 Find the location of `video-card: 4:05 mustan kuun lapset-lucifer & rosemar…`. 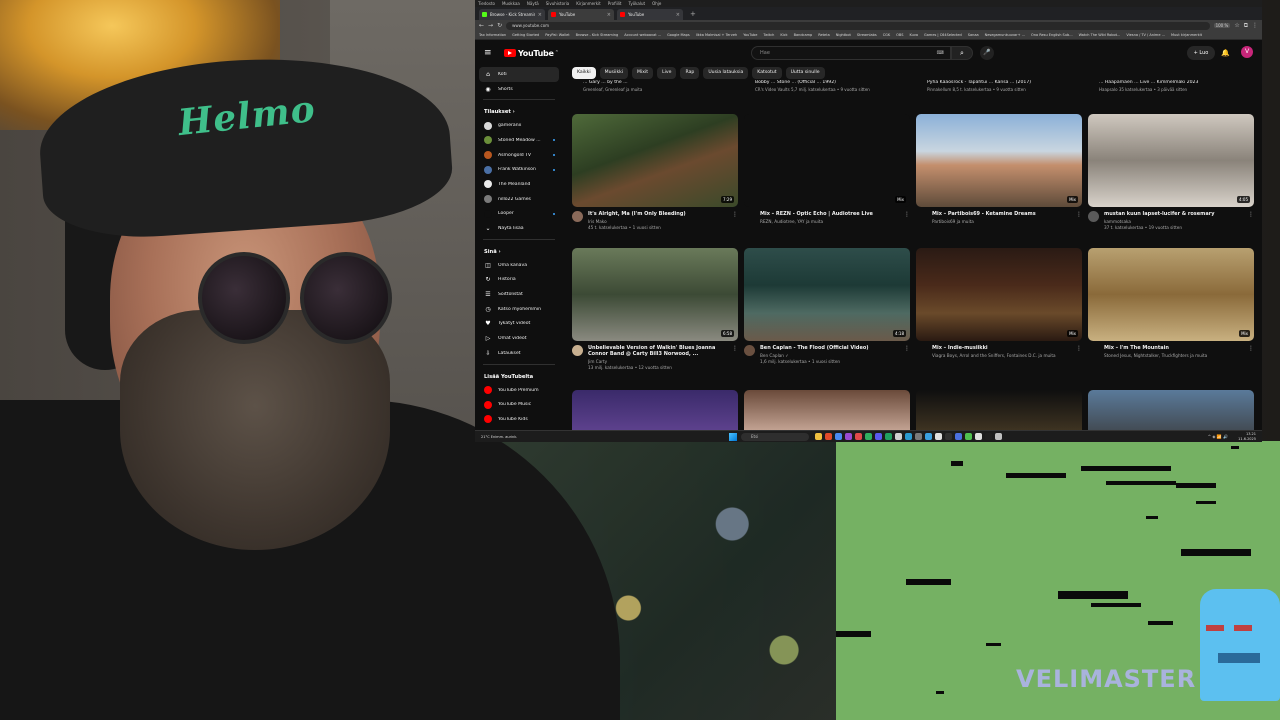

video-card: 4:05 mustan kuun lapset-lucifer & rosemar… is located at coordinates (1171, 172).